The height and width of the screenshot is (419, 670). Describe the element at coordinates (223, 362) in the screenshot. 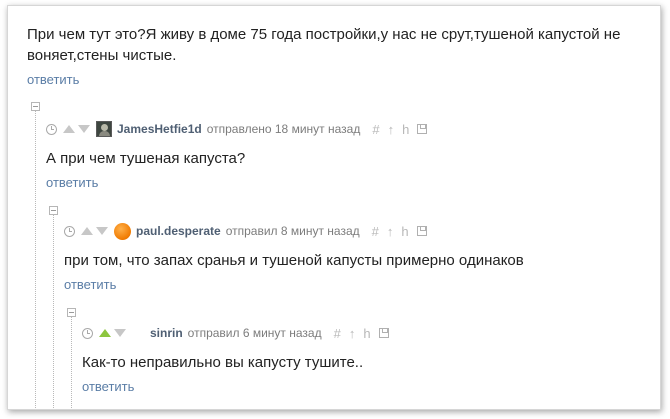

I see `comment-text: Как-то неправильно вы капусту тушите..` at that location.